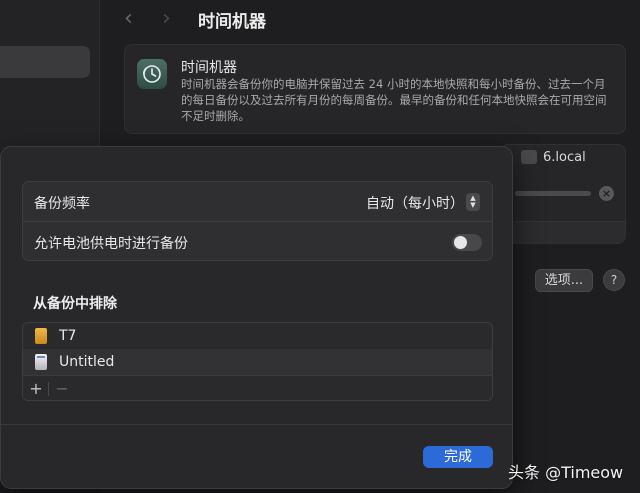  What do you see at coordinates (62, 204) in the screenshot?
I see `backup-frequency-label: 备份频率` at bounding box center [62, 204].